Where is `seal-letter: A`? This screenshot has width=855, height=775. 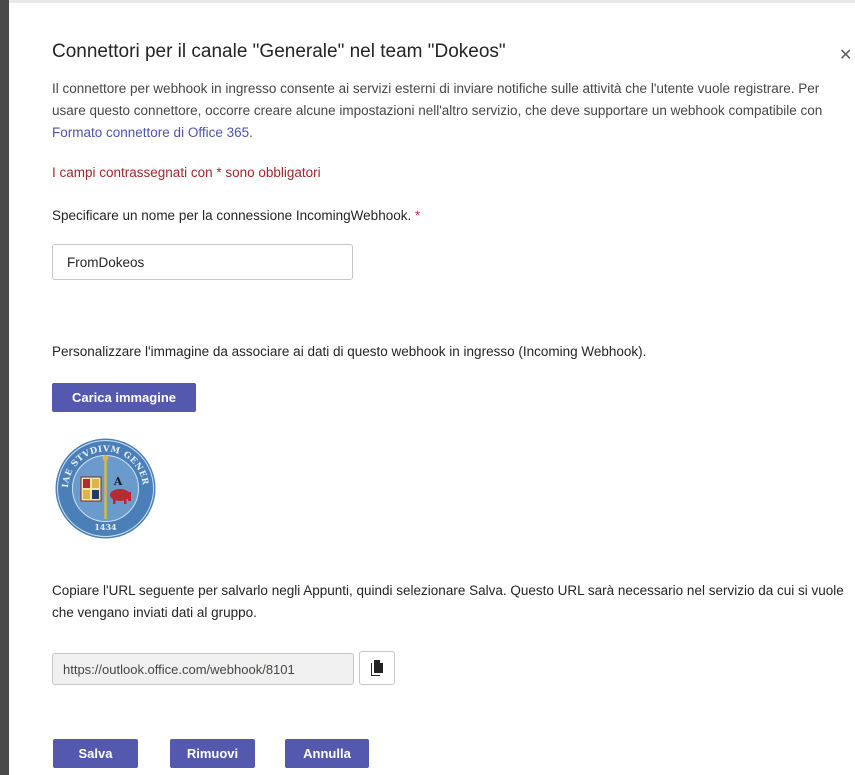 seal-letter: A is located at coordinates (118, 481).